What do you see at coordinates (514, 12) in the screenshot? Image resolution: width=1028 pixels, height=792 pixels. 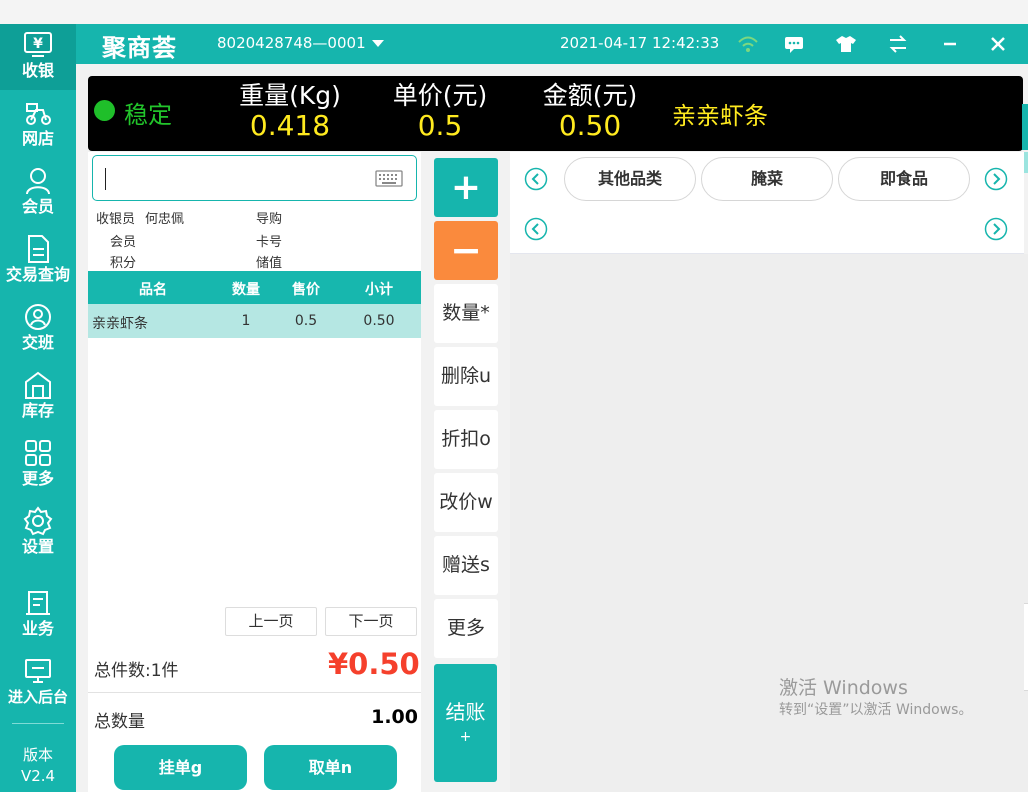 I see `window-top-strip` at bounding box center [514, 12].